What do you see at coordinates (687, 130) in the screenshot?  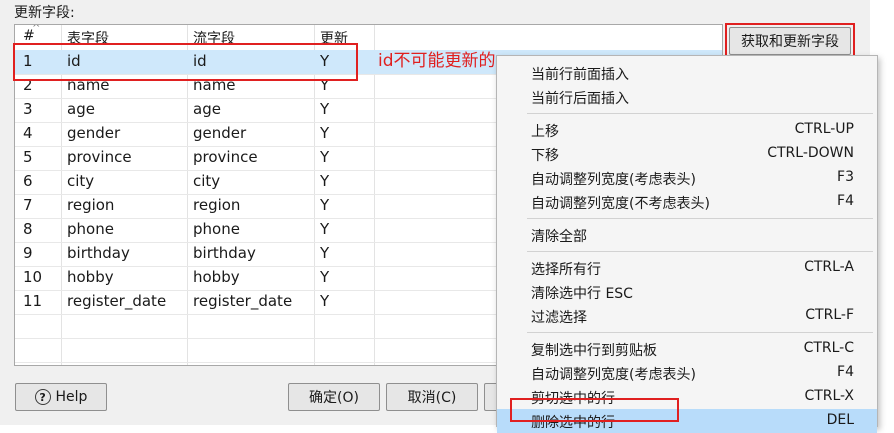 I see `menu-item: 上移 CTRL-UP` at bounding box center [687, 130].